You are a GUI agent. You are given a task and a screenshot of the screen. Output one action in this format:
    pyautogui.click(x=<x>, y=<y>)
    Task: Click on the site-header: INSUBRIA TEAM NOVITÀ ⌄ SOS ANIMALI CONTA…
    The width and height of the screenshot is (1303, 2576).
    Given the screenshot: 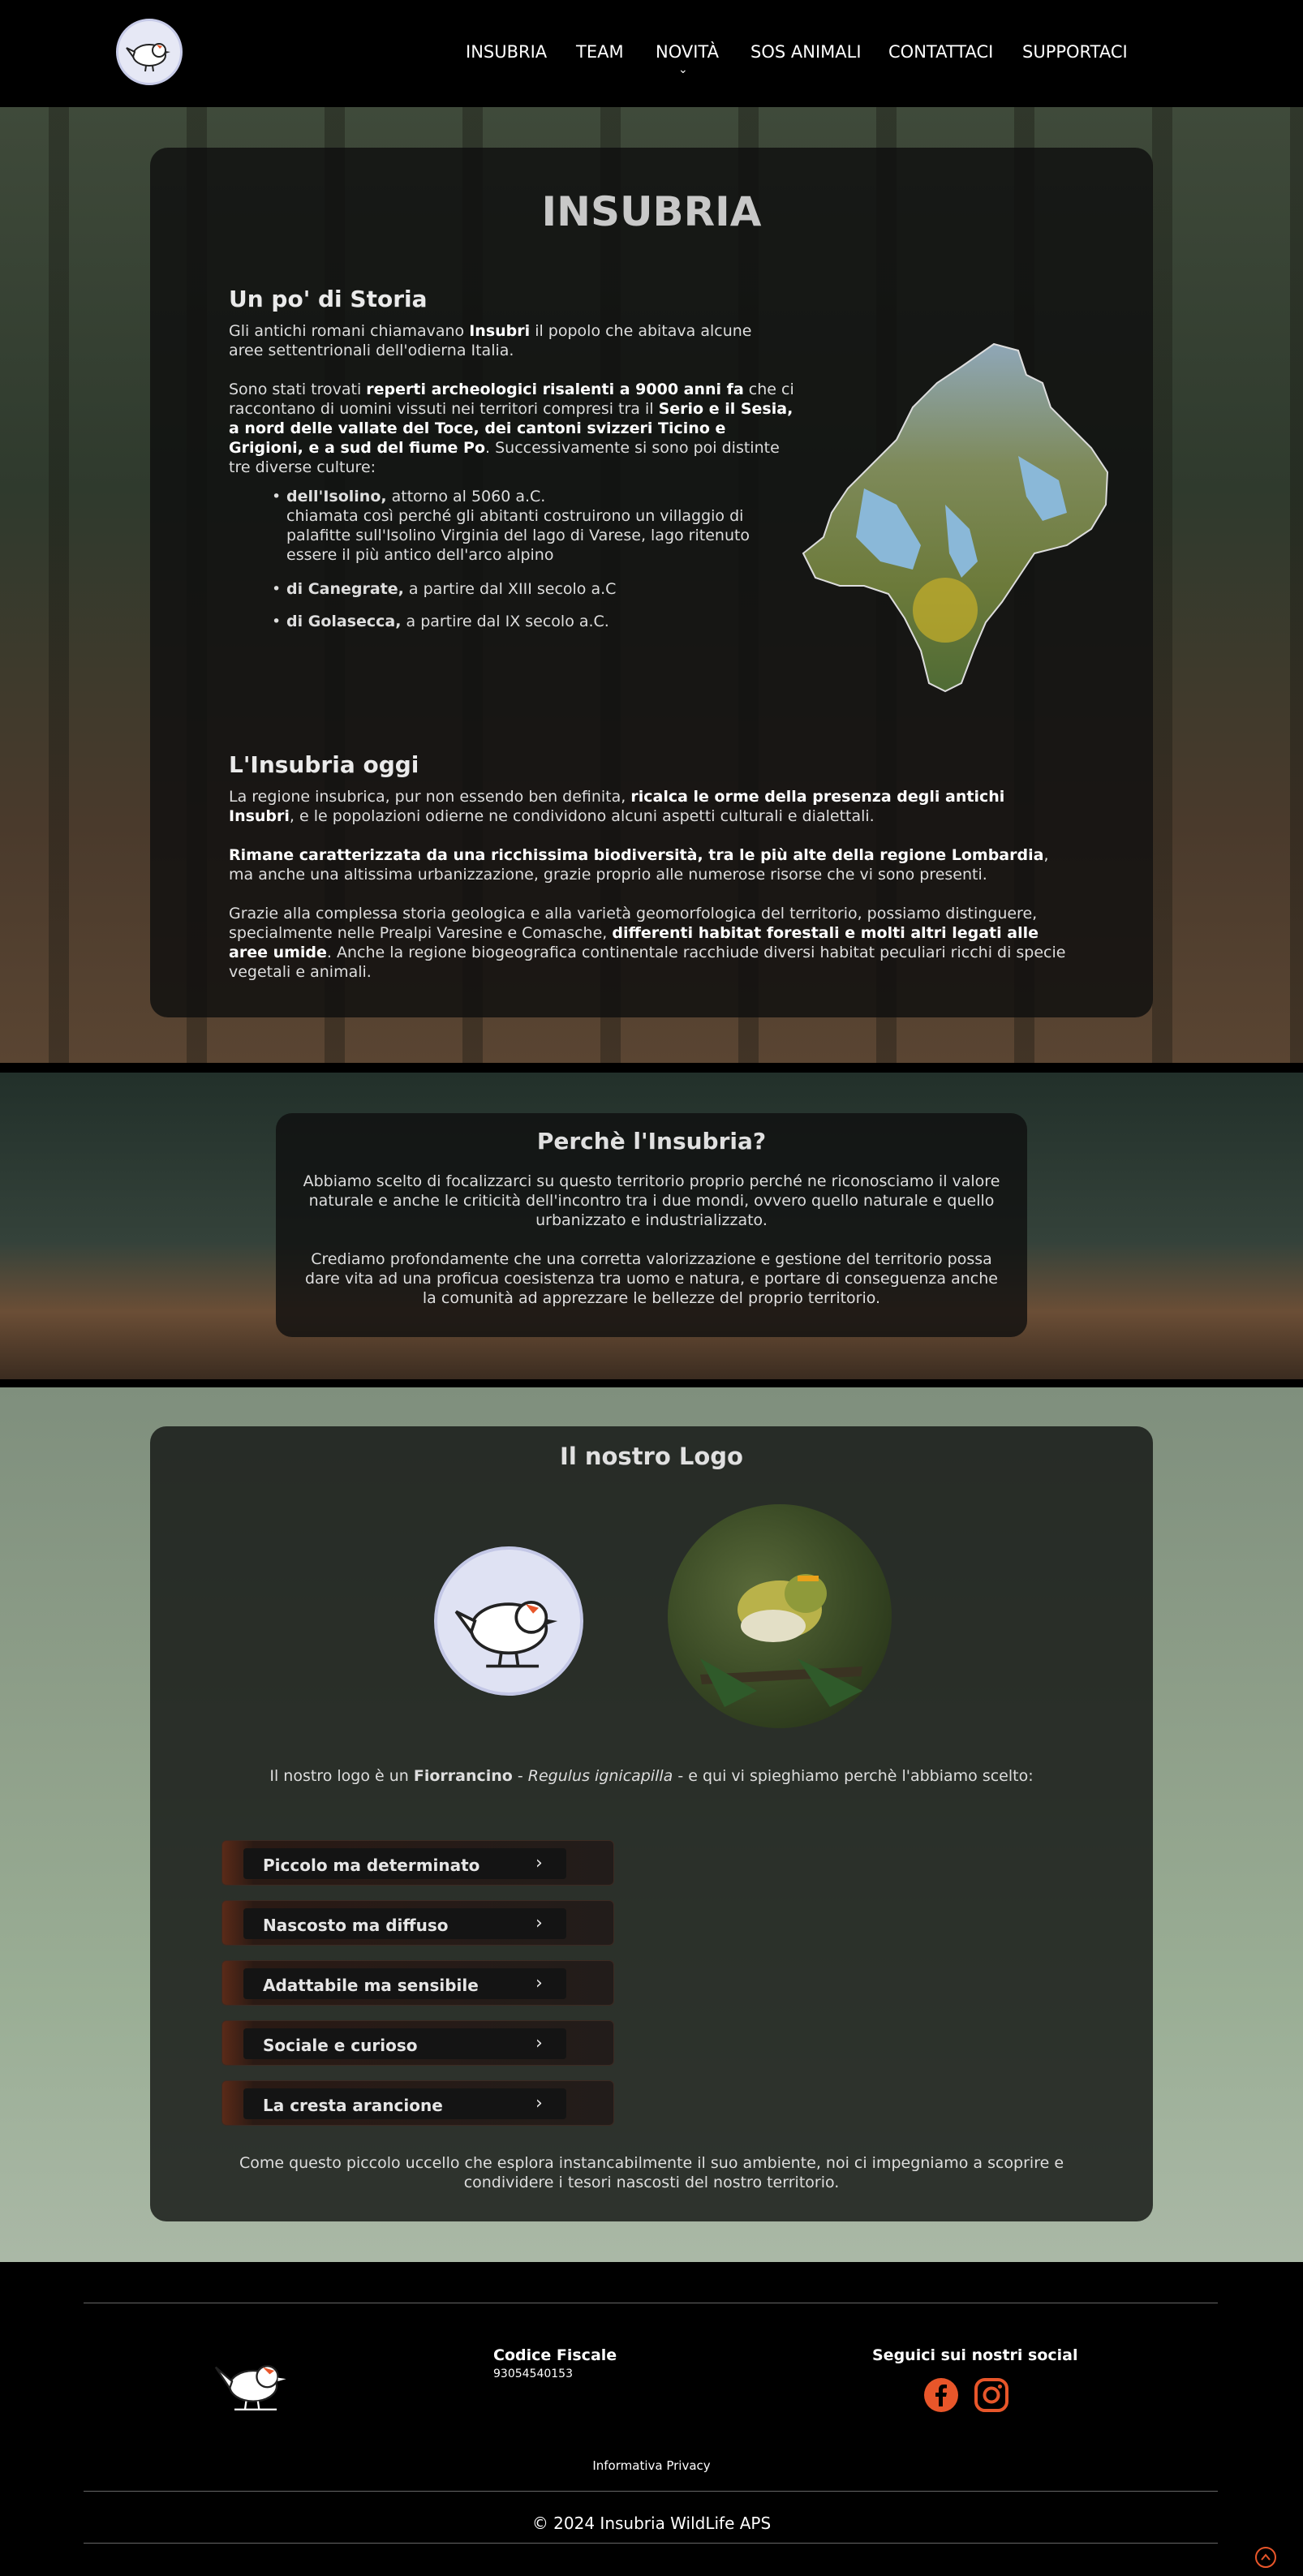 What is the action you would take?
    pyautogui.click(x=651, y=54)
    